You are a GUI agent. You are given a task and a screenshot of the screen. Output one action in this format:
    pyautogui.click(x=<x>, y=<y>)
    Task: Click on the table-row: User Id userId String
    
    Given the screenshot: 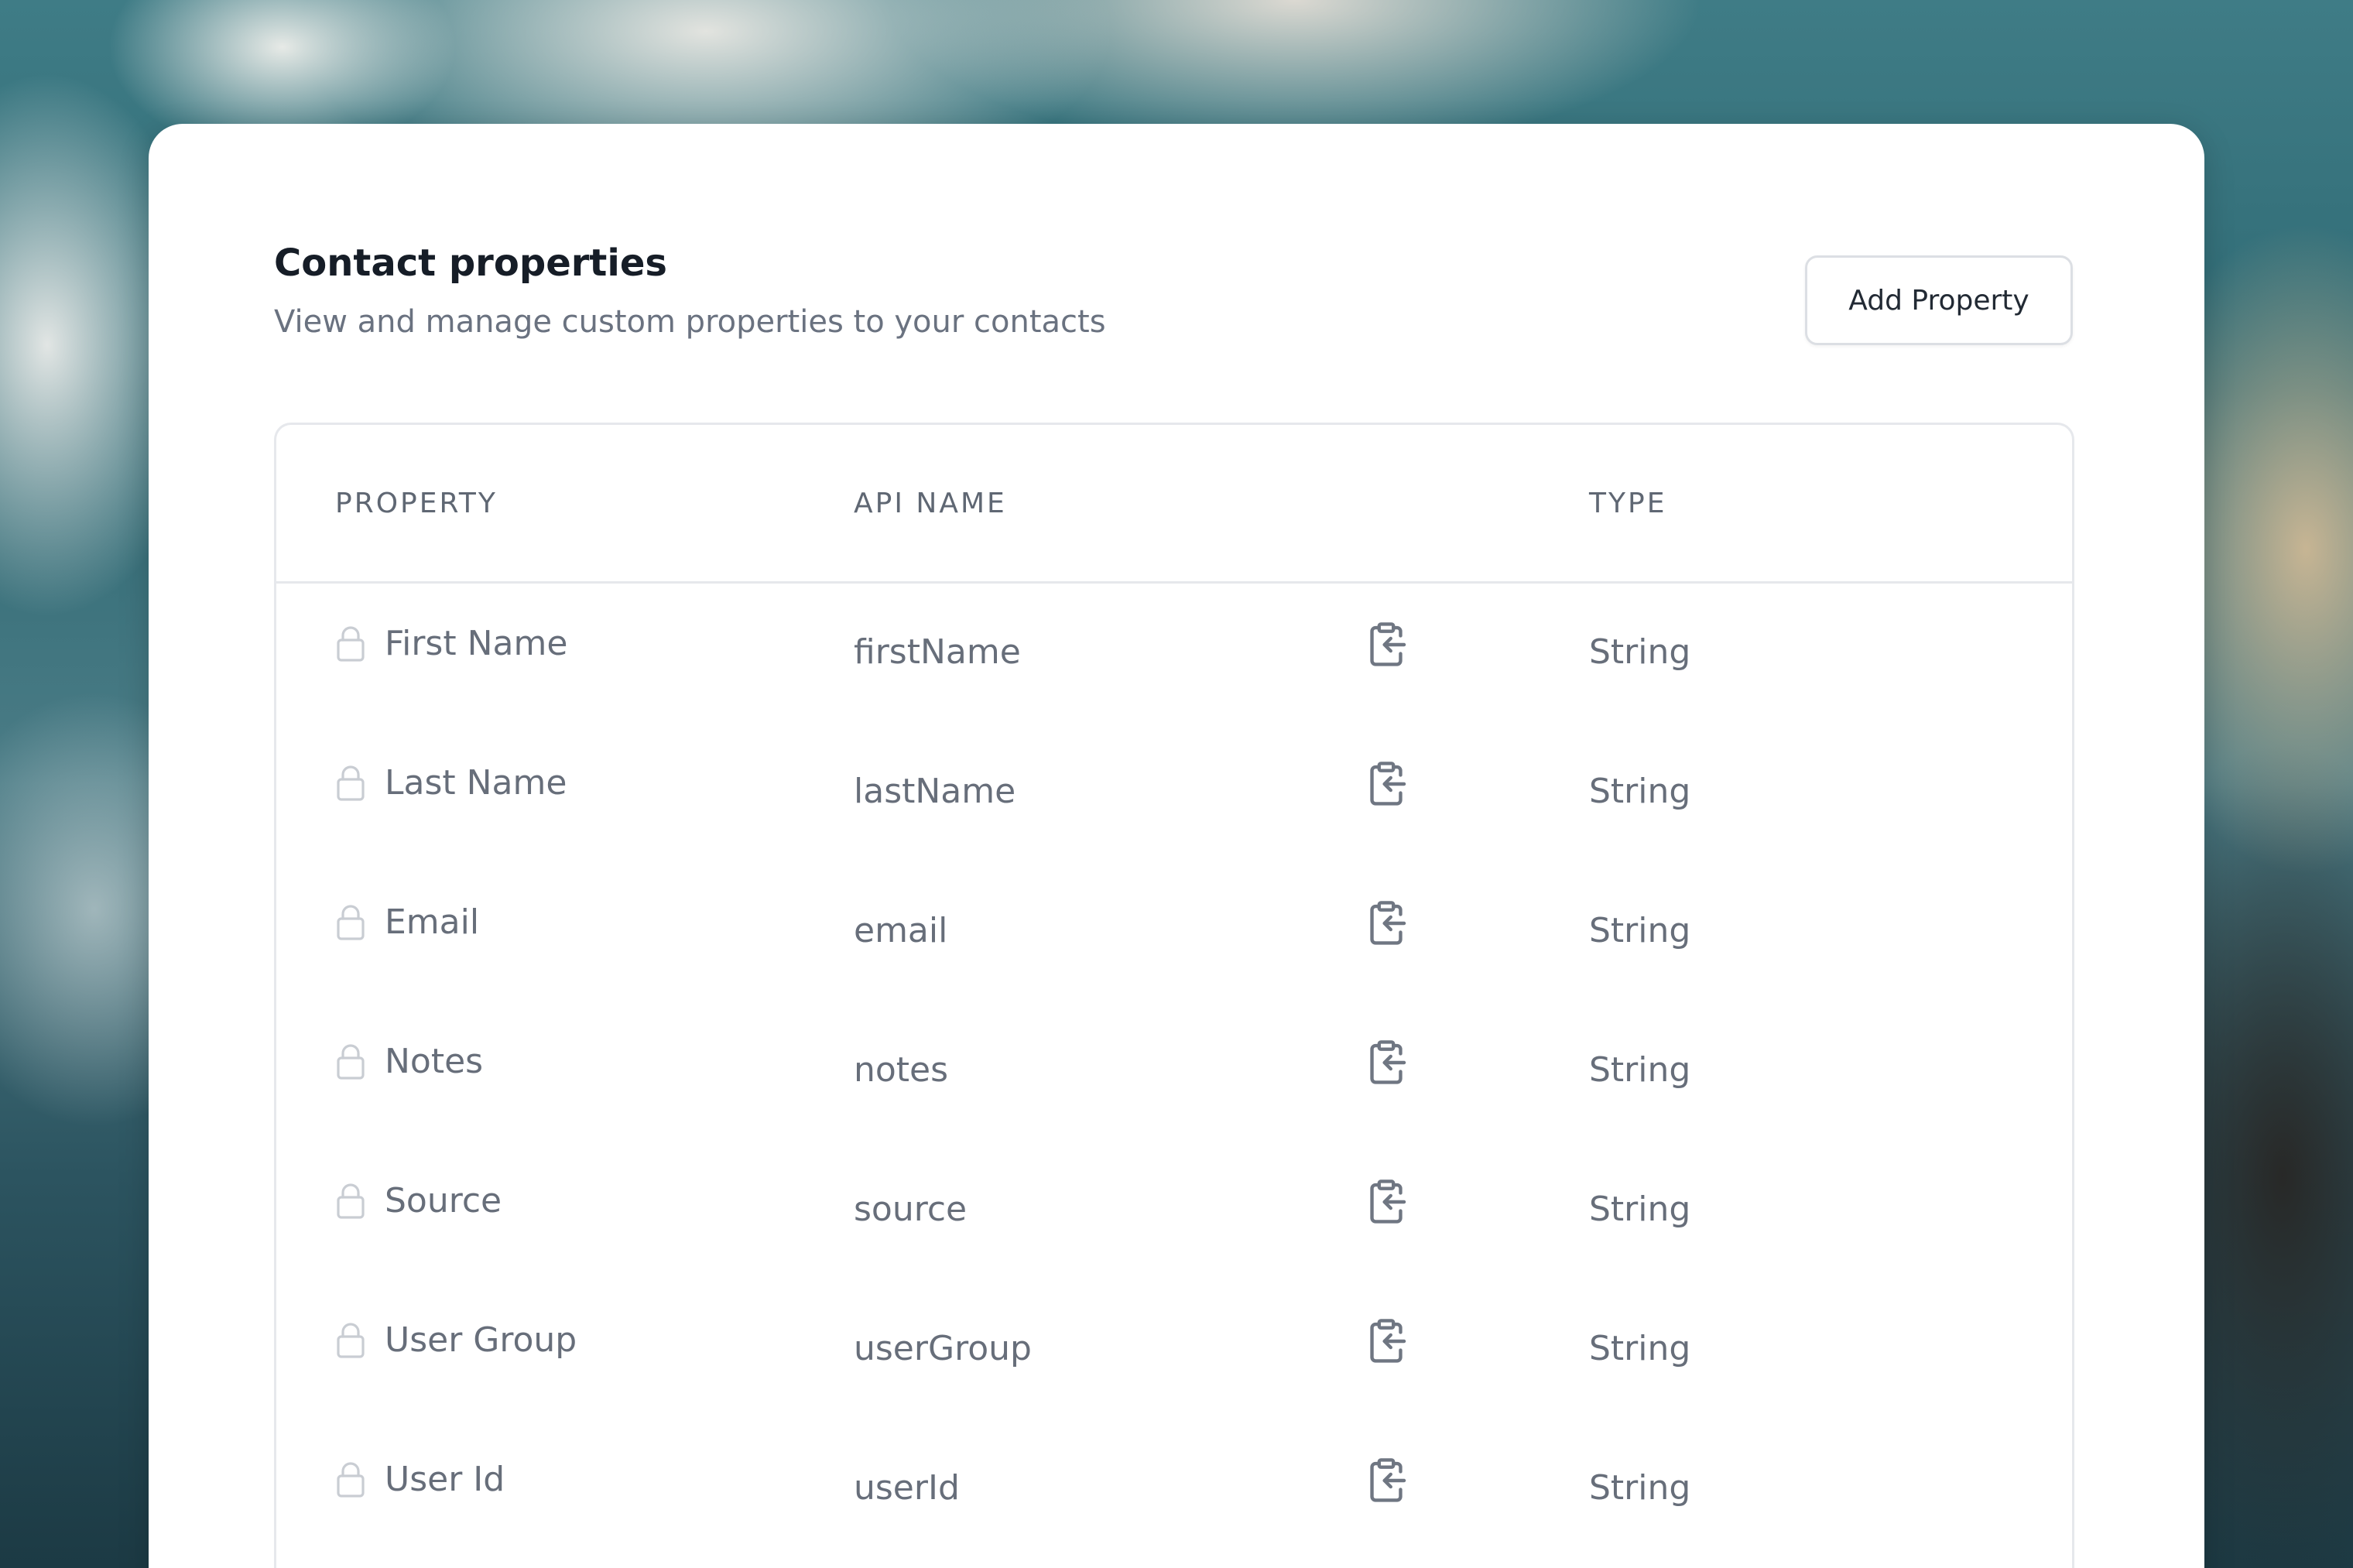 What is the action you would take?
    pyautogui.click(x=1174, y=1486)
    